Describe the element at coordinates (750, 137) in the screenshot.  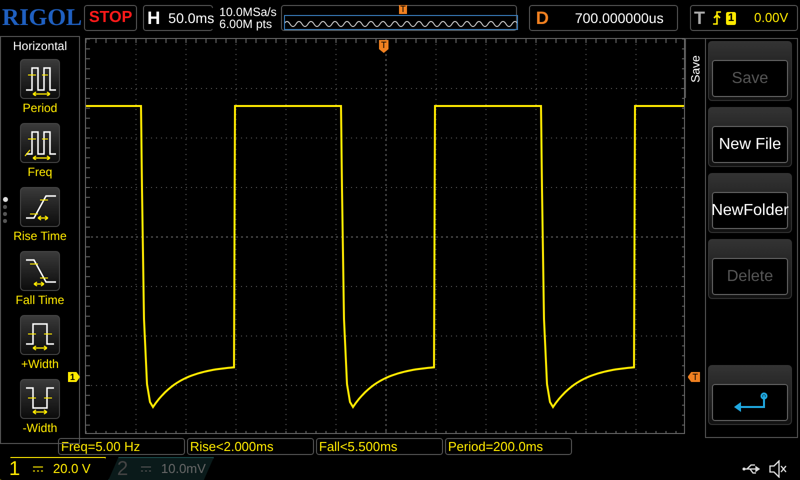
I see `softkey-button: New File` at that location.